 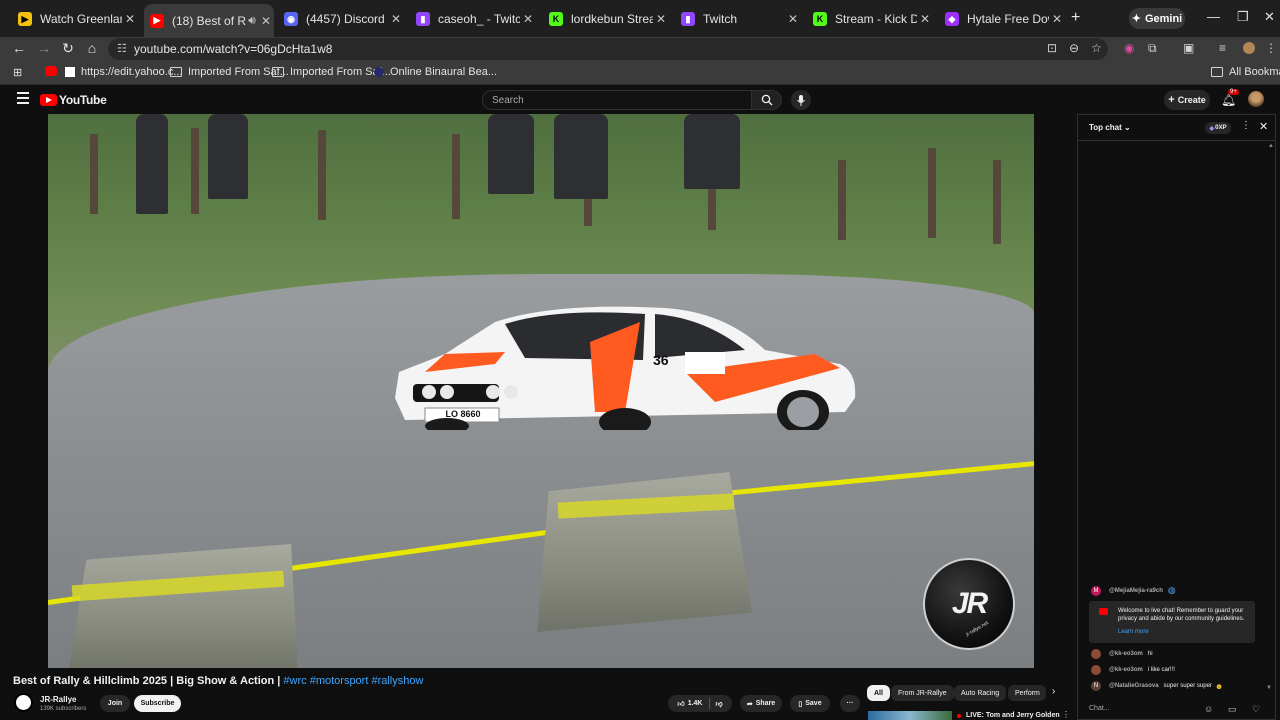 I want to click on zoom-icon: ⊖, so click(x=1074, y=48).